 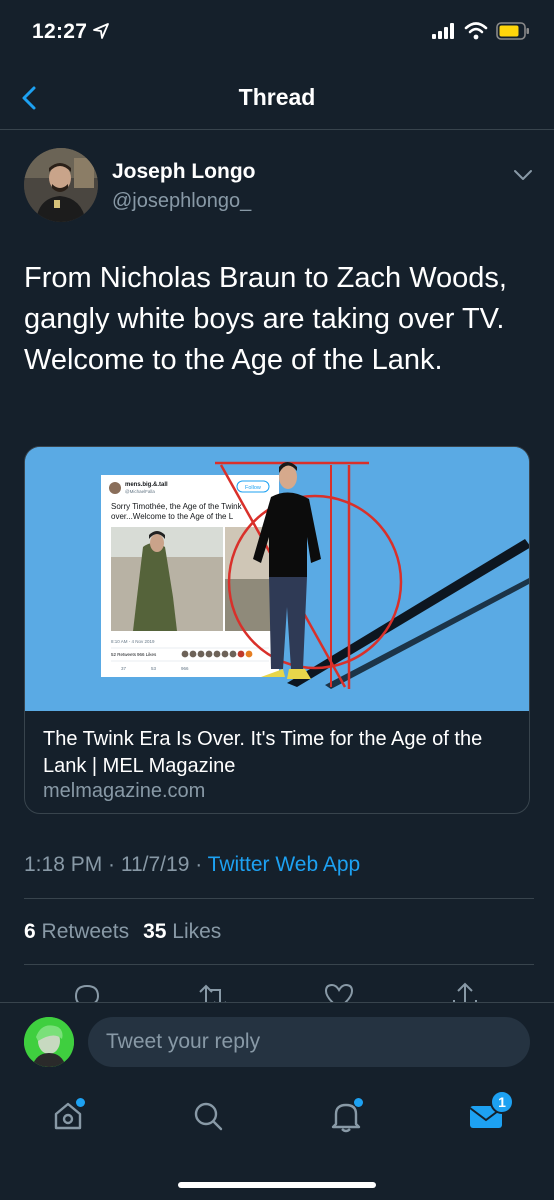 What do you see at coordinates (277, 1185) in the screenshot?
I see `home-indicator` at bounding box center [277, 1185].